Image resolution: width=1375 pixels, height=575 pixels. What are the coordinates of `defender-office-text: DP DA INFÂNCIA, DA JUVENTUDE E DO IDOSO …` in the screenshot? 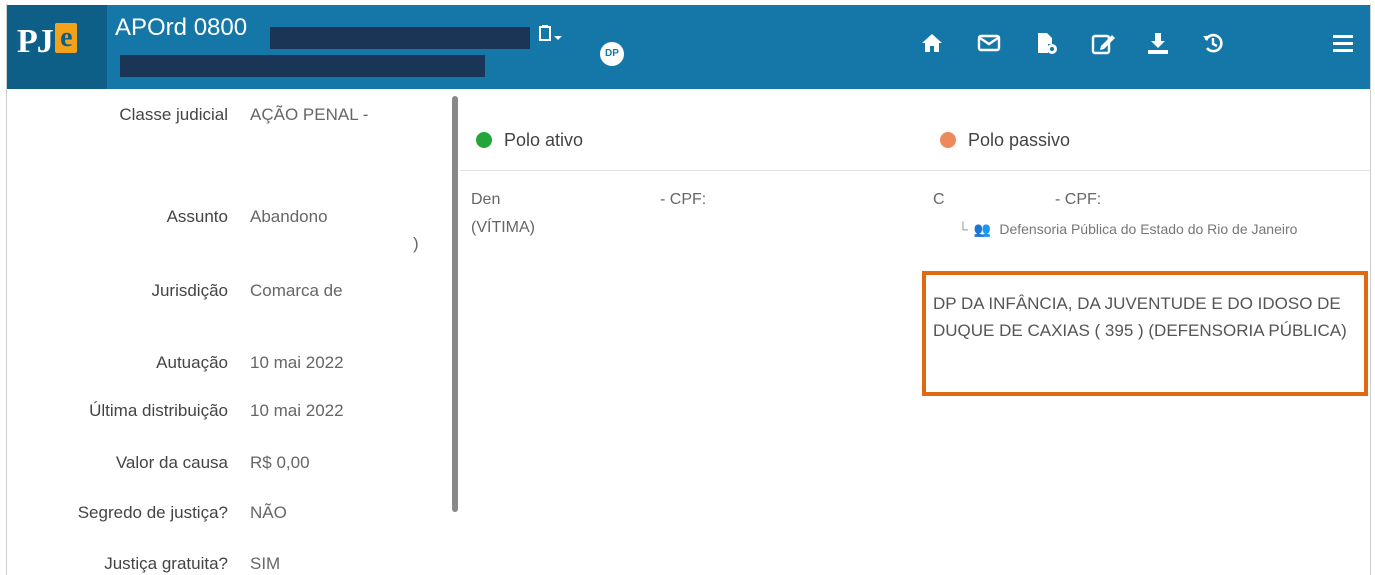 It's located at (1140, 317).